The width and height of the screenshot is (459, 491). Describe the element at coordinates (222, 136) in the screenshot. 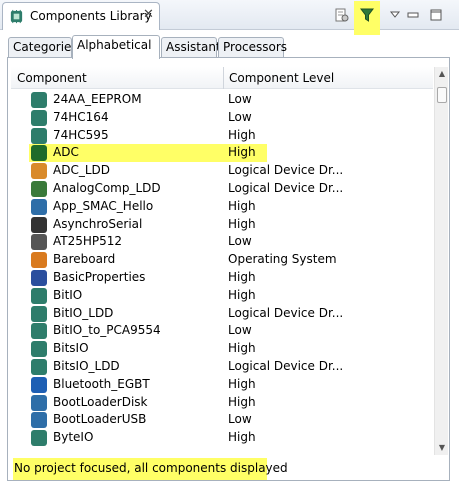

I see `table-row: 74HC595 High` at that location.